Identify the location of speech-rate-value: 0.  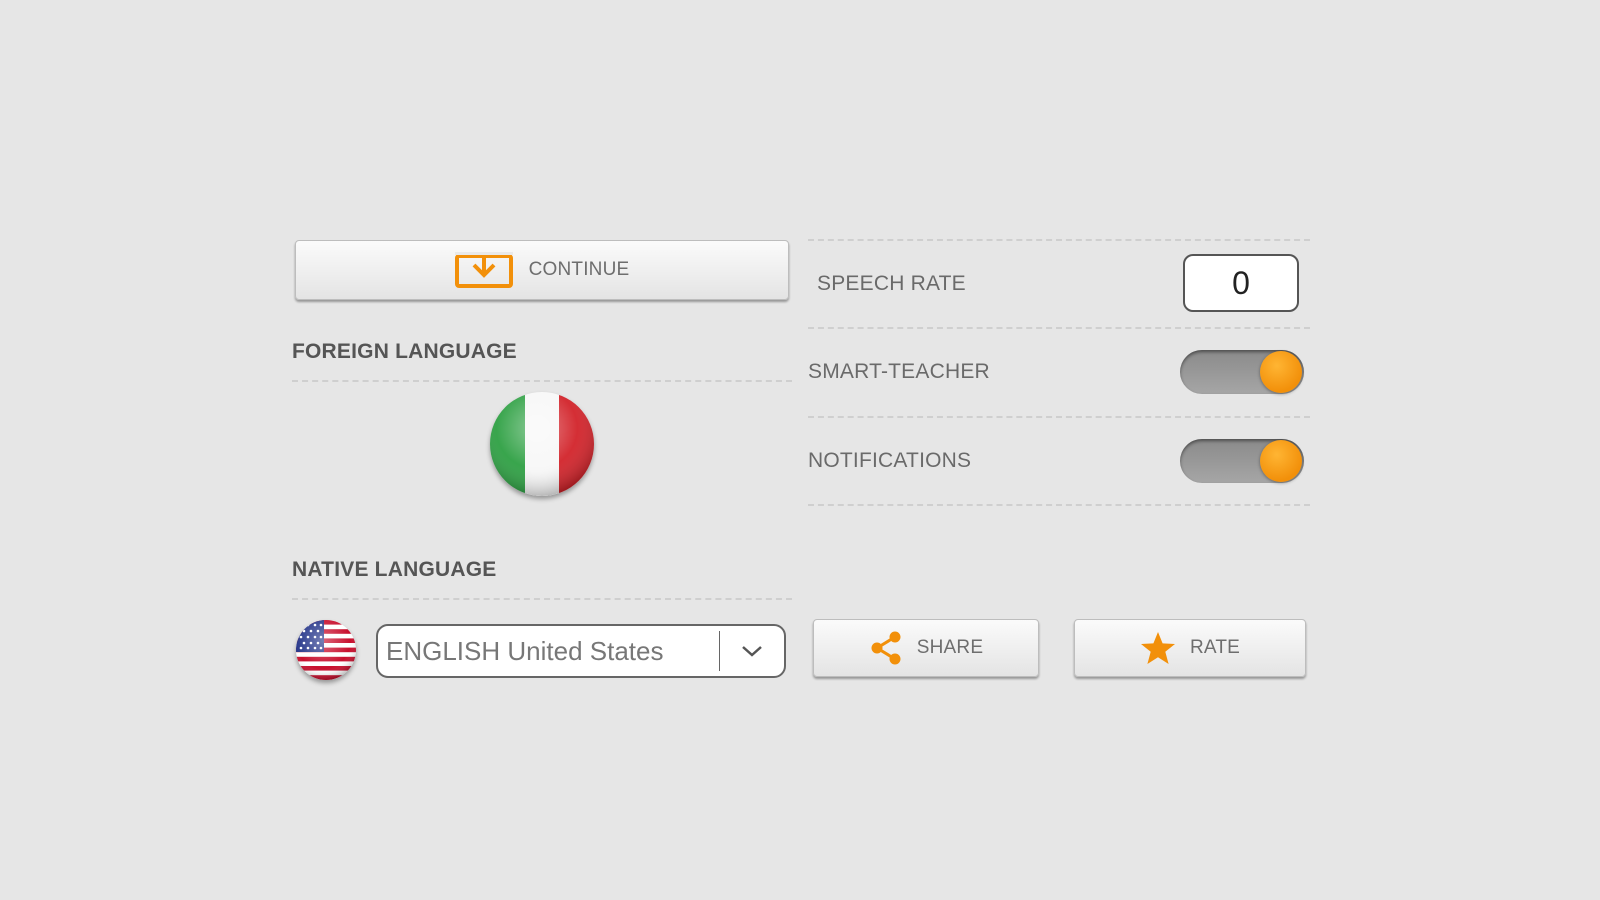
(1241, 282).